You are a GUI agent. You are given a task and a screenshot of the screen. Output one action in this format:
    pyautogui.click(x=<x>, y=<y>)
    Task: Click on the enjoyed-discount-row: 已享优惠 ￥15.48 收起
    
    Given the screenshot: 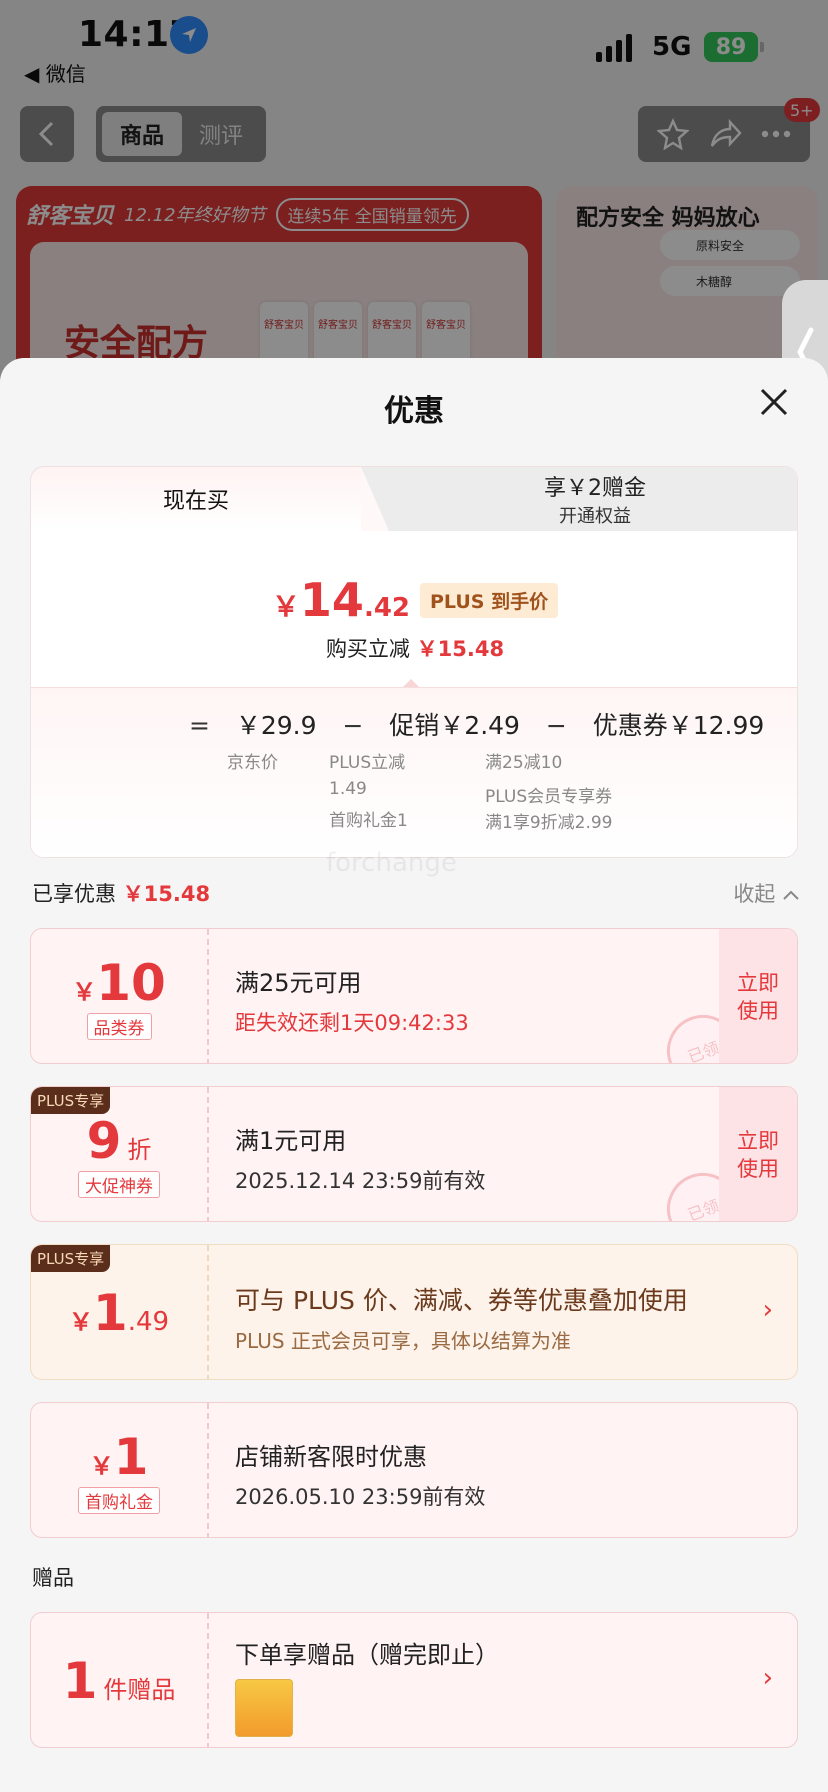 What is the action you would take?
    pyautogui.click(x=416, y=892)
    